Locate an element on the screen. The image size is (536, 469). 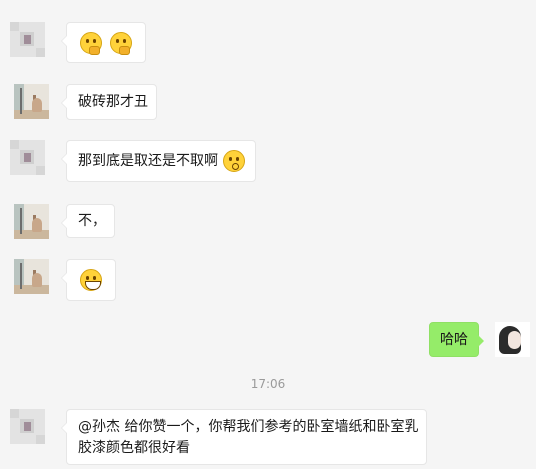
message-text-line: 胶漆颜色都很好看 is located at coordinates (134, 448).